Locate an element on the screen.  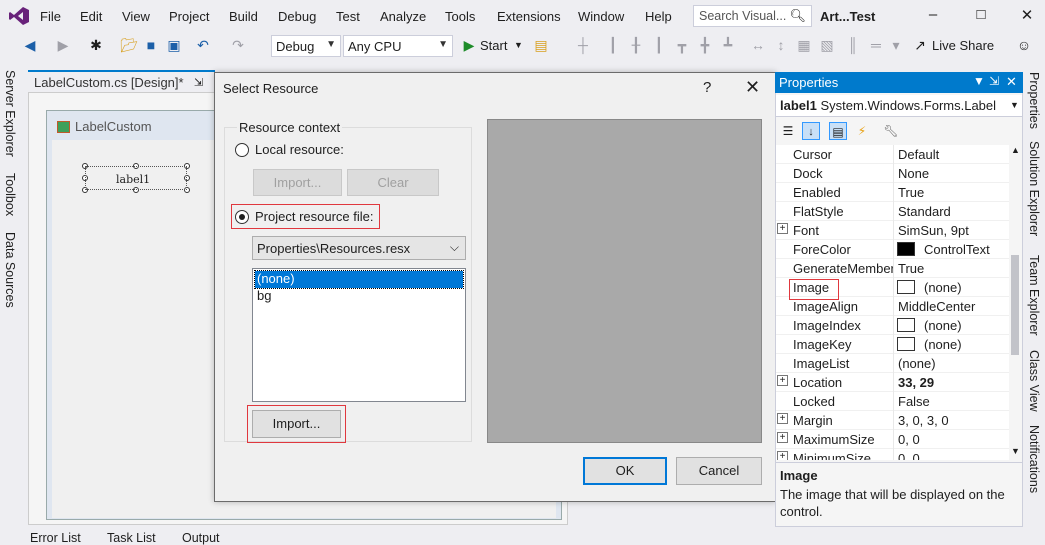
ok-button: OK is located at coordinates (625, 471).